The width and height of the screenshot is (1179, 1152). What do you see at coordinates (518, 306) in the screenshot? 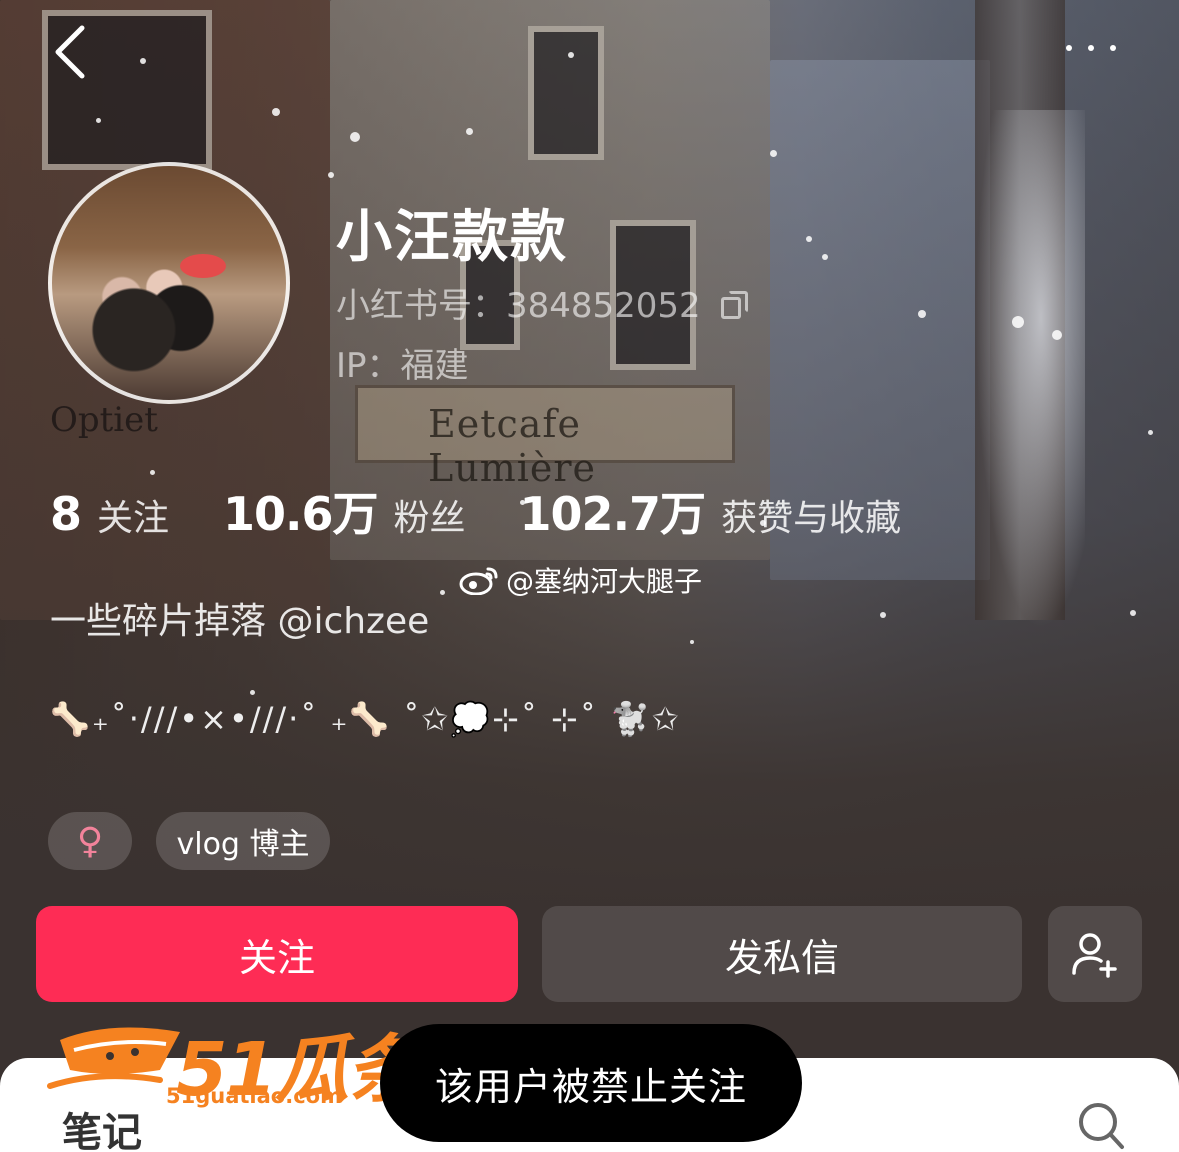
I see `red-id-text: 小红书号：384852052` at bounding box center [518, 306].